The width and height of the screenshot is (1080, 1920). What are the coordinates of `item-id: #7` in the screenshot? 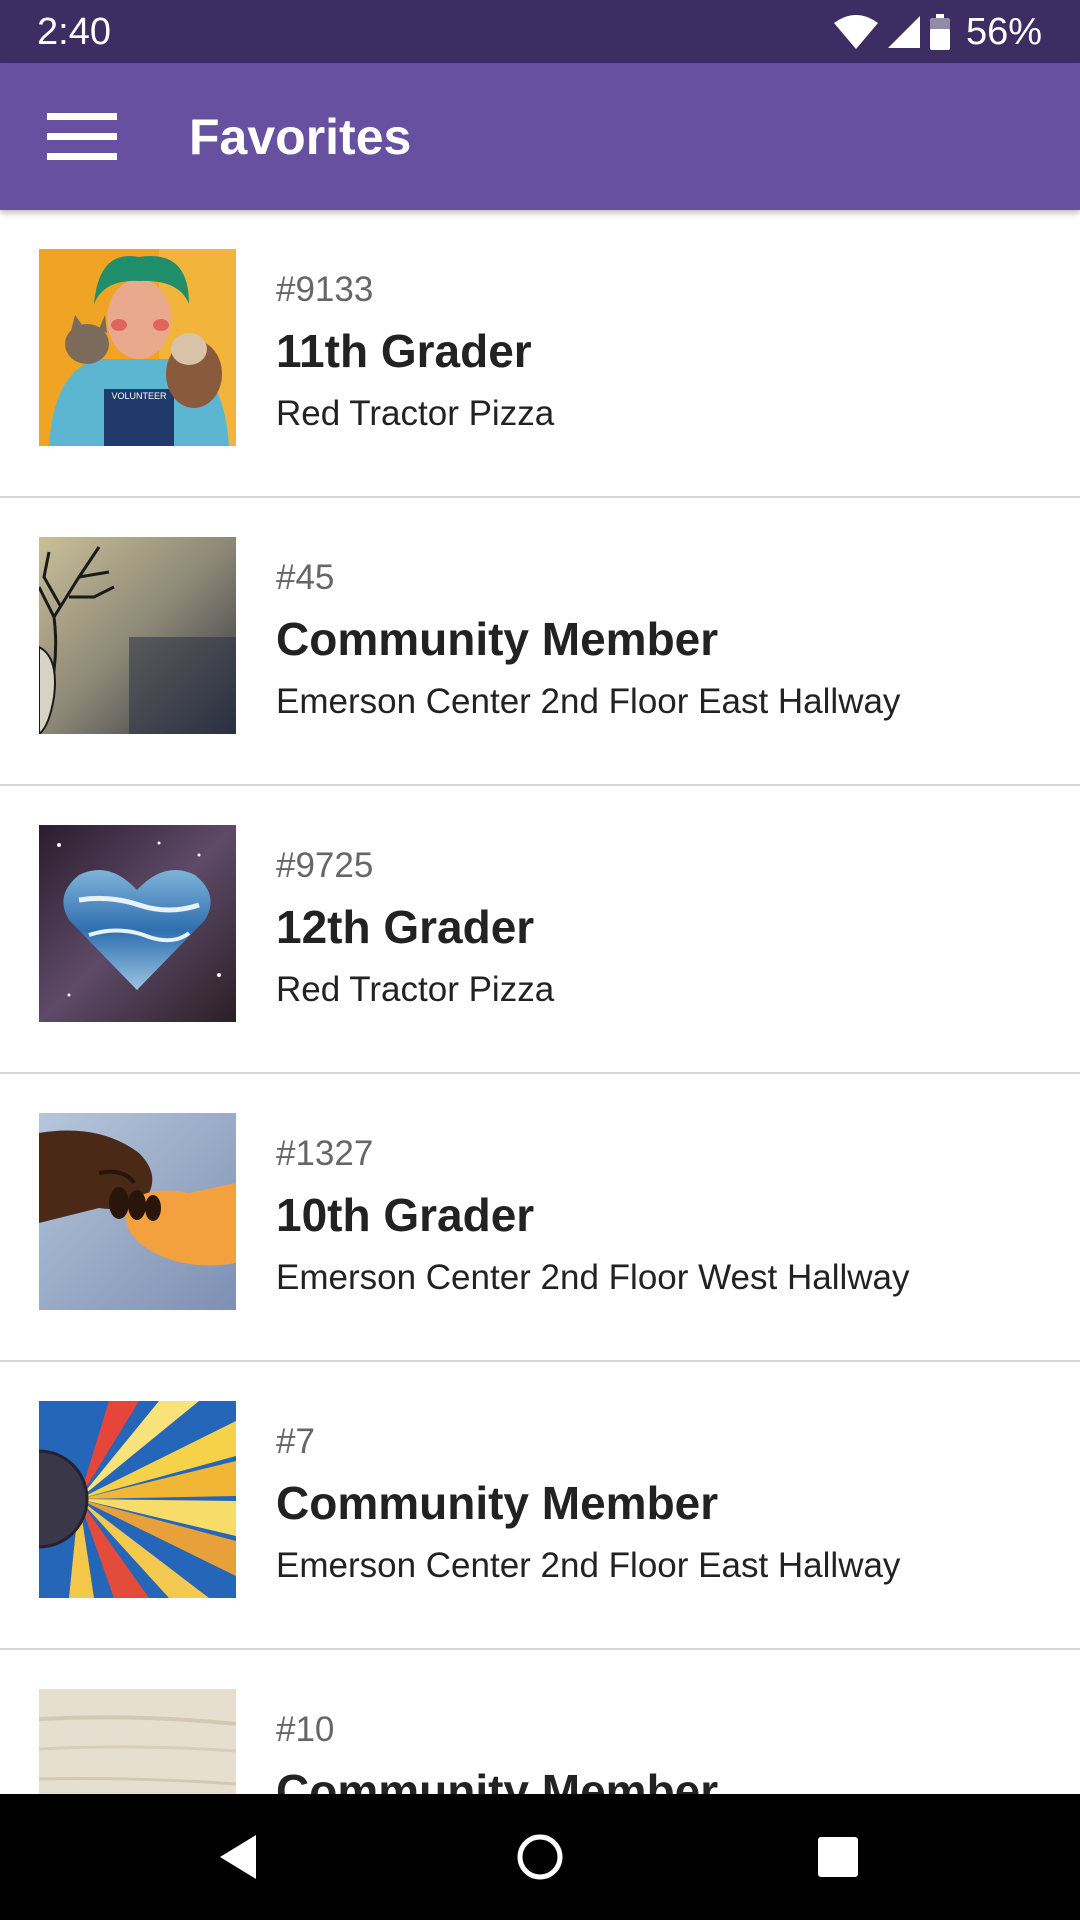 It's located at (295, 1441).